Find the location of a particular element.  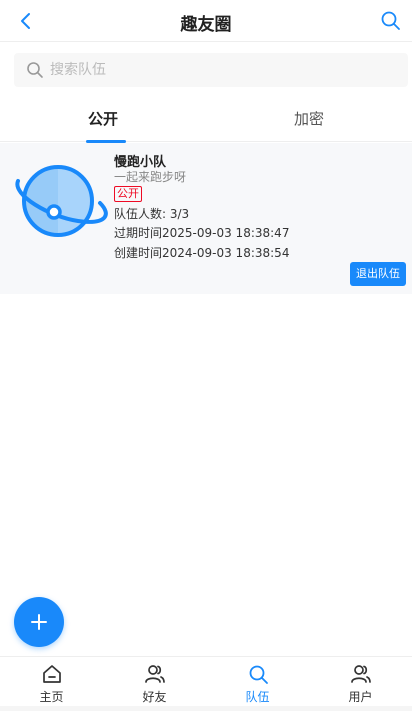

team-expire-time: 过期时间2025-09-03 18:38:47 is located at coordinates (202, 233).